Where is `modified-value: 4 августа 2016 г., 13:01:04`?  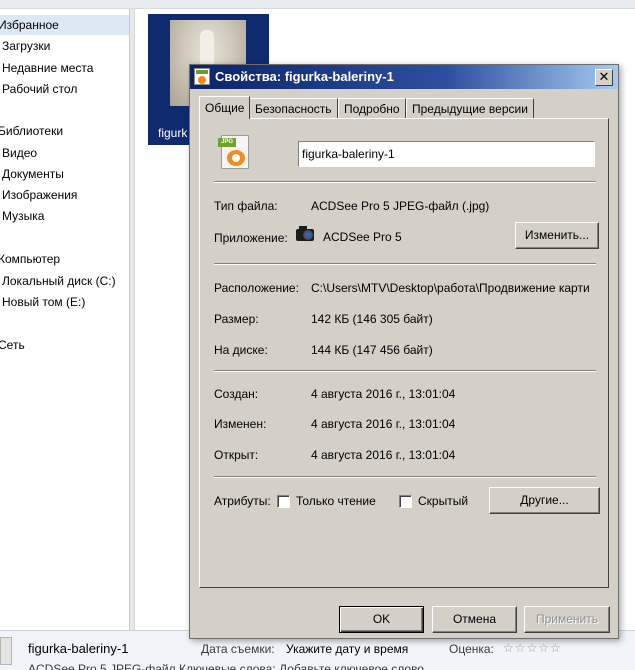 modified-value: 4 августа 2016 г., 13:01:04 is located at coordinates (383, 424).